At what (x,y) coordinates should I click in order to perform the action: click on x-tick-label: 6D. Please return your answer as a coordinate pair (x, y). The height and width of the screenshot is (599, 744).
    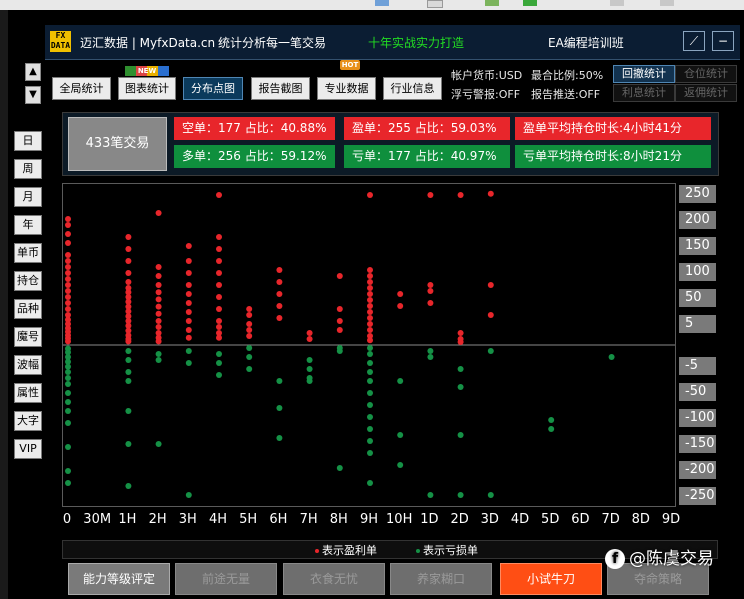
    Looking at the image, I should click on (580, 519).